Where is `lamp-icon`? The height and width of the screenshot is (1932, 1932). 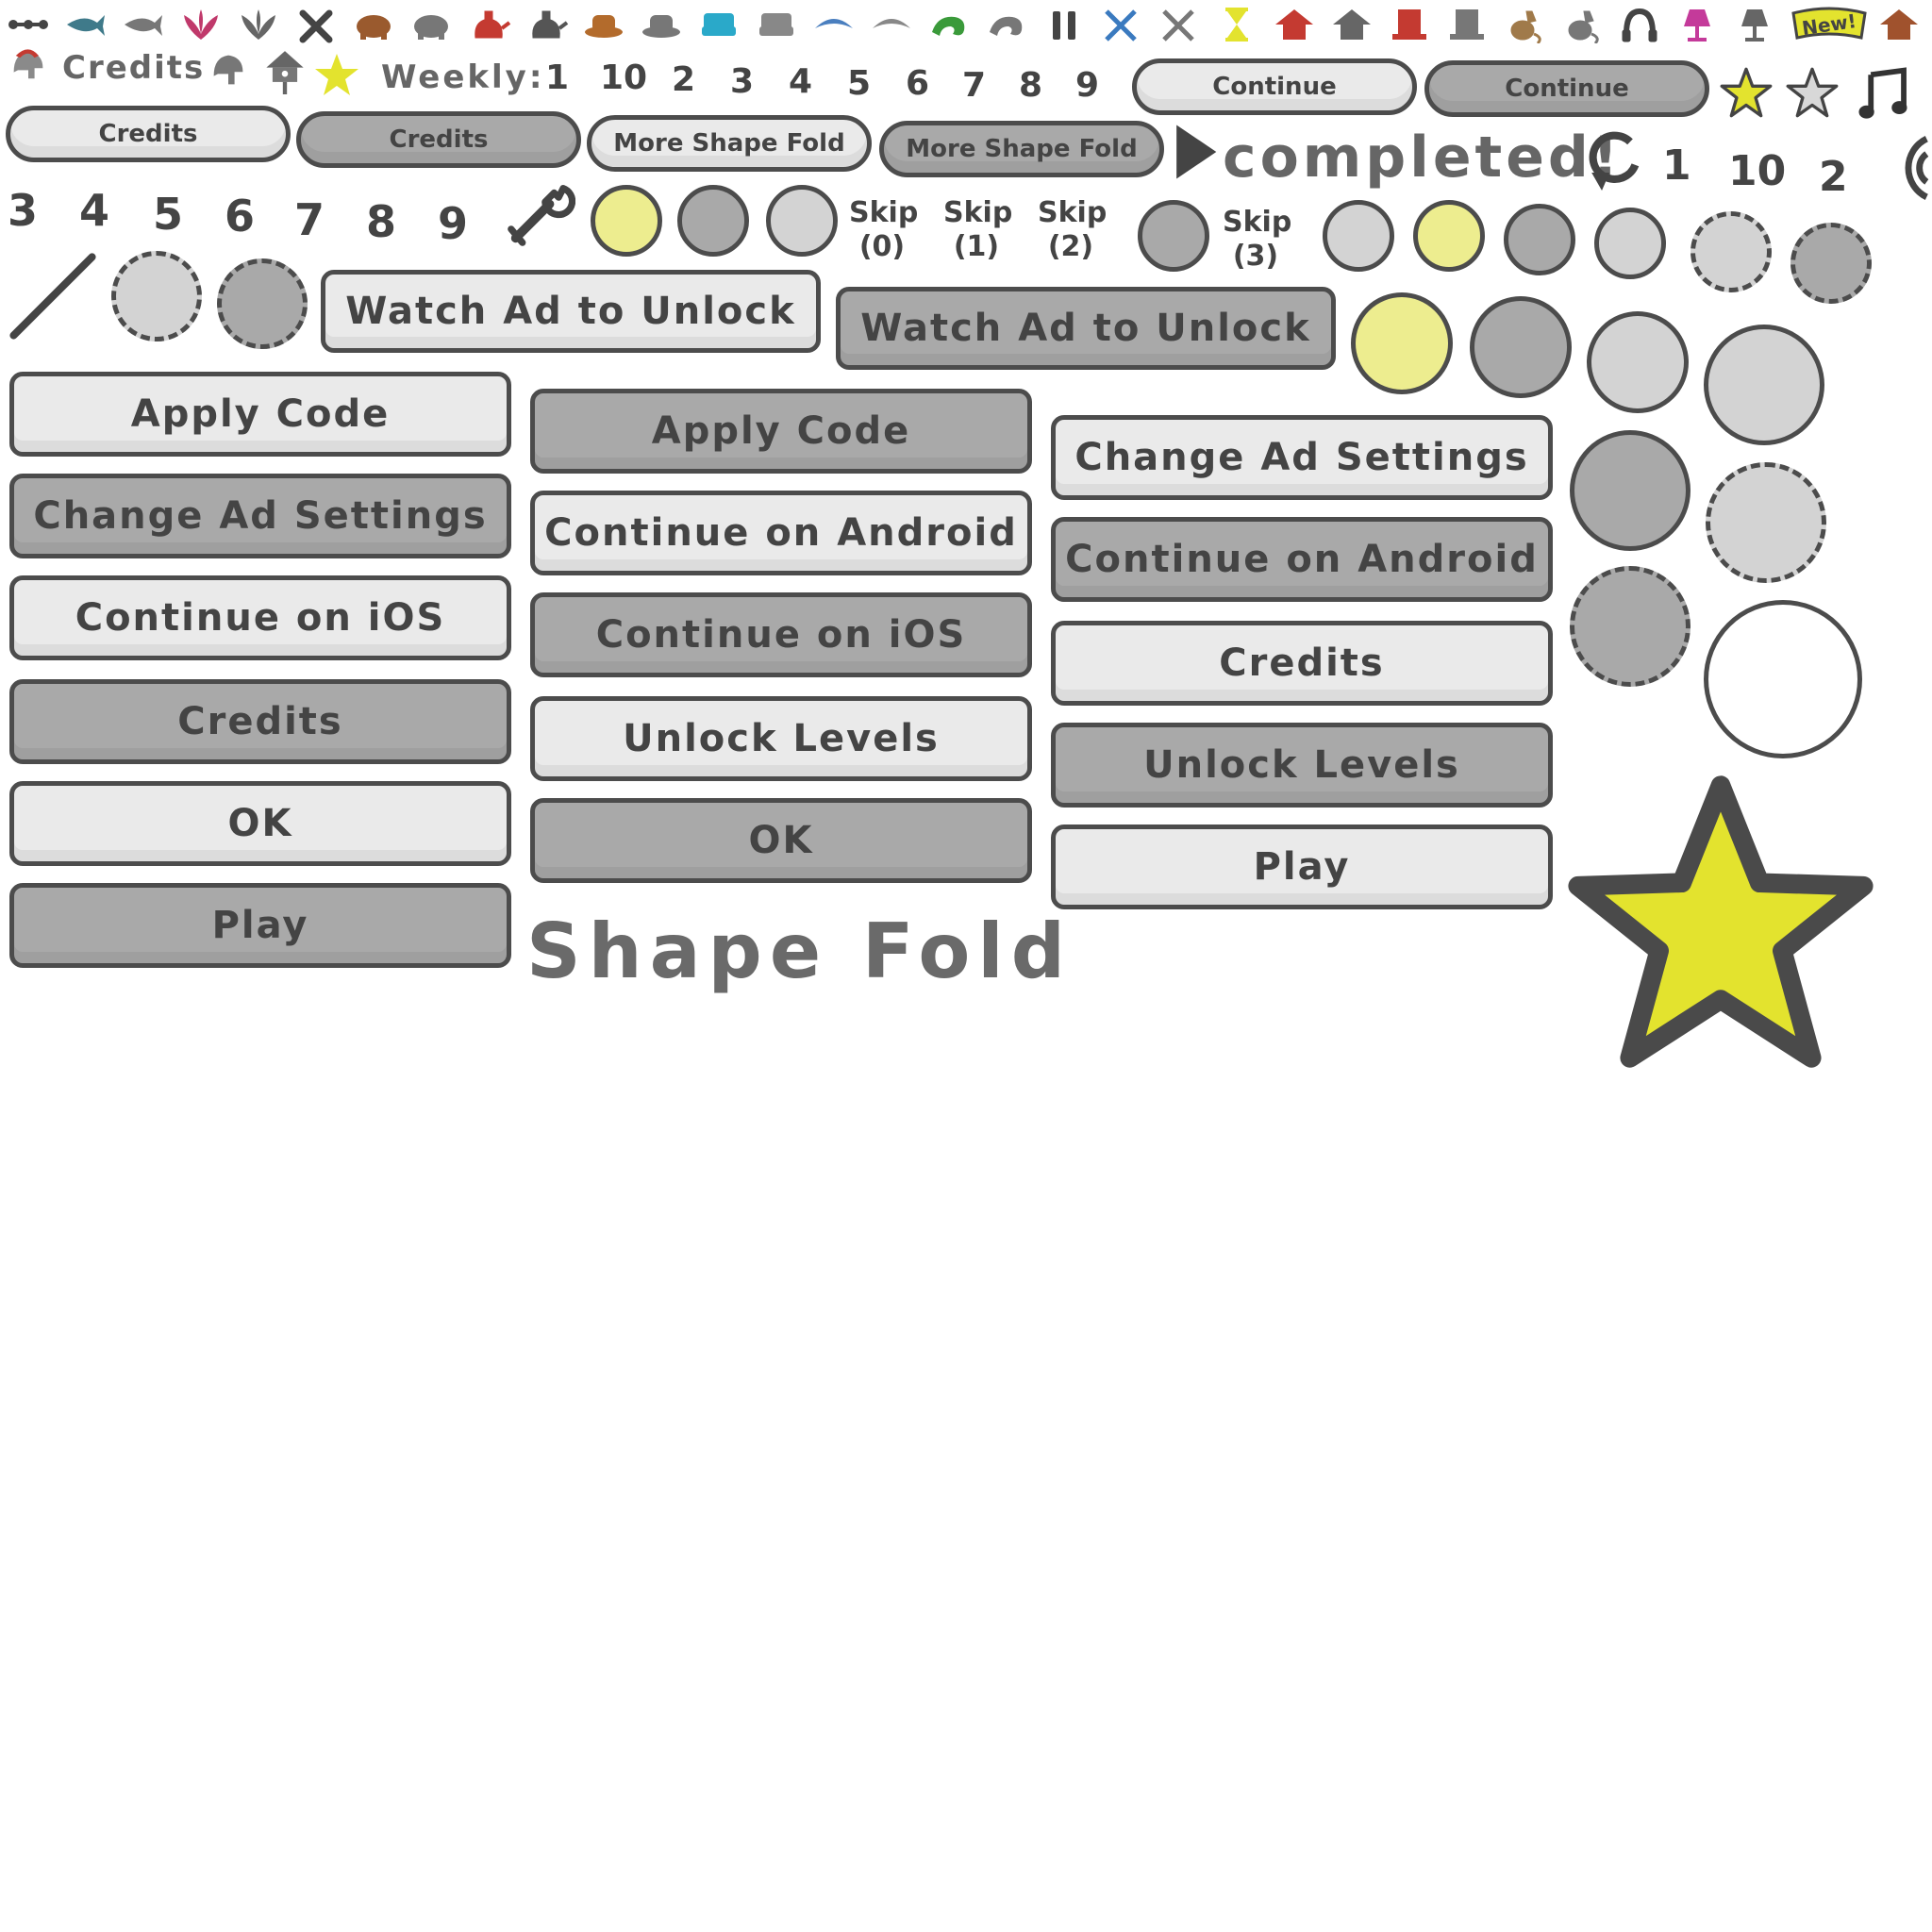 lamp-icon is located at coordinates (1697, 24).